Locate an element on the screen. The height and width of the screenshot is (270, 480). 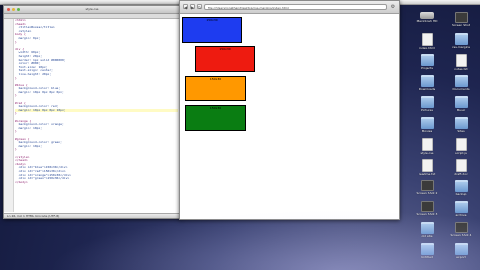
back-button: ◀ is located at coordinates (185, 7).